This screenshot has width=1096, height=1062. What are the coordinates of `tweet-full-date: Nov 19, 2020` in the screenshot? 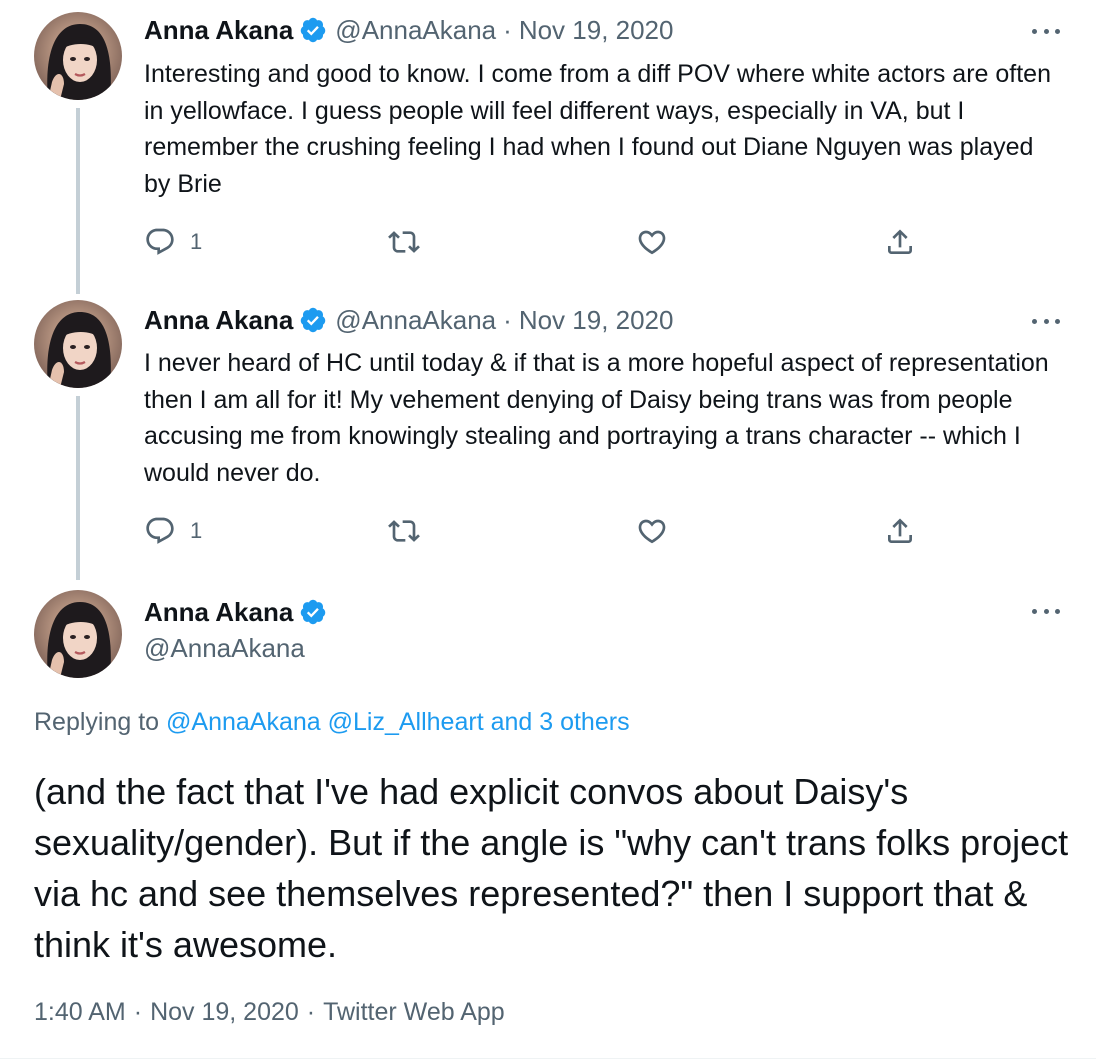 It's located at (224, 1012).